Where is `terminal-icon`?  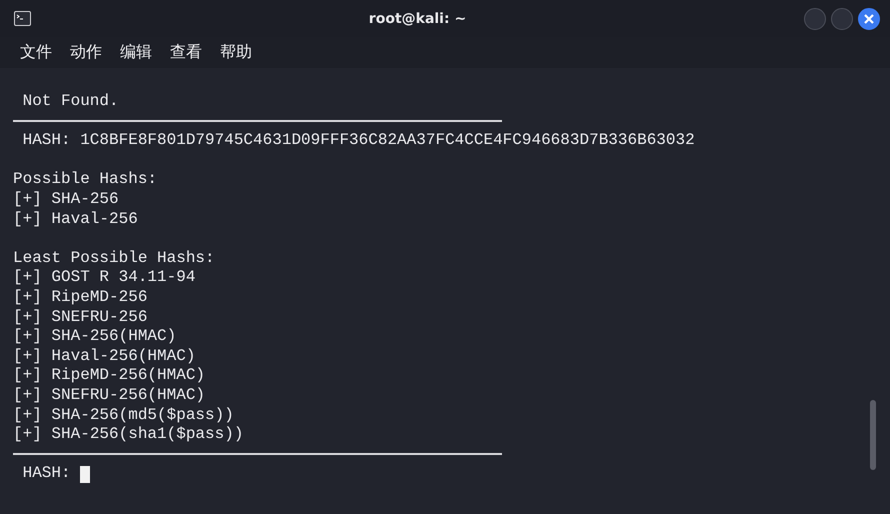
terminal-icon is located at coordinates (22, 18).